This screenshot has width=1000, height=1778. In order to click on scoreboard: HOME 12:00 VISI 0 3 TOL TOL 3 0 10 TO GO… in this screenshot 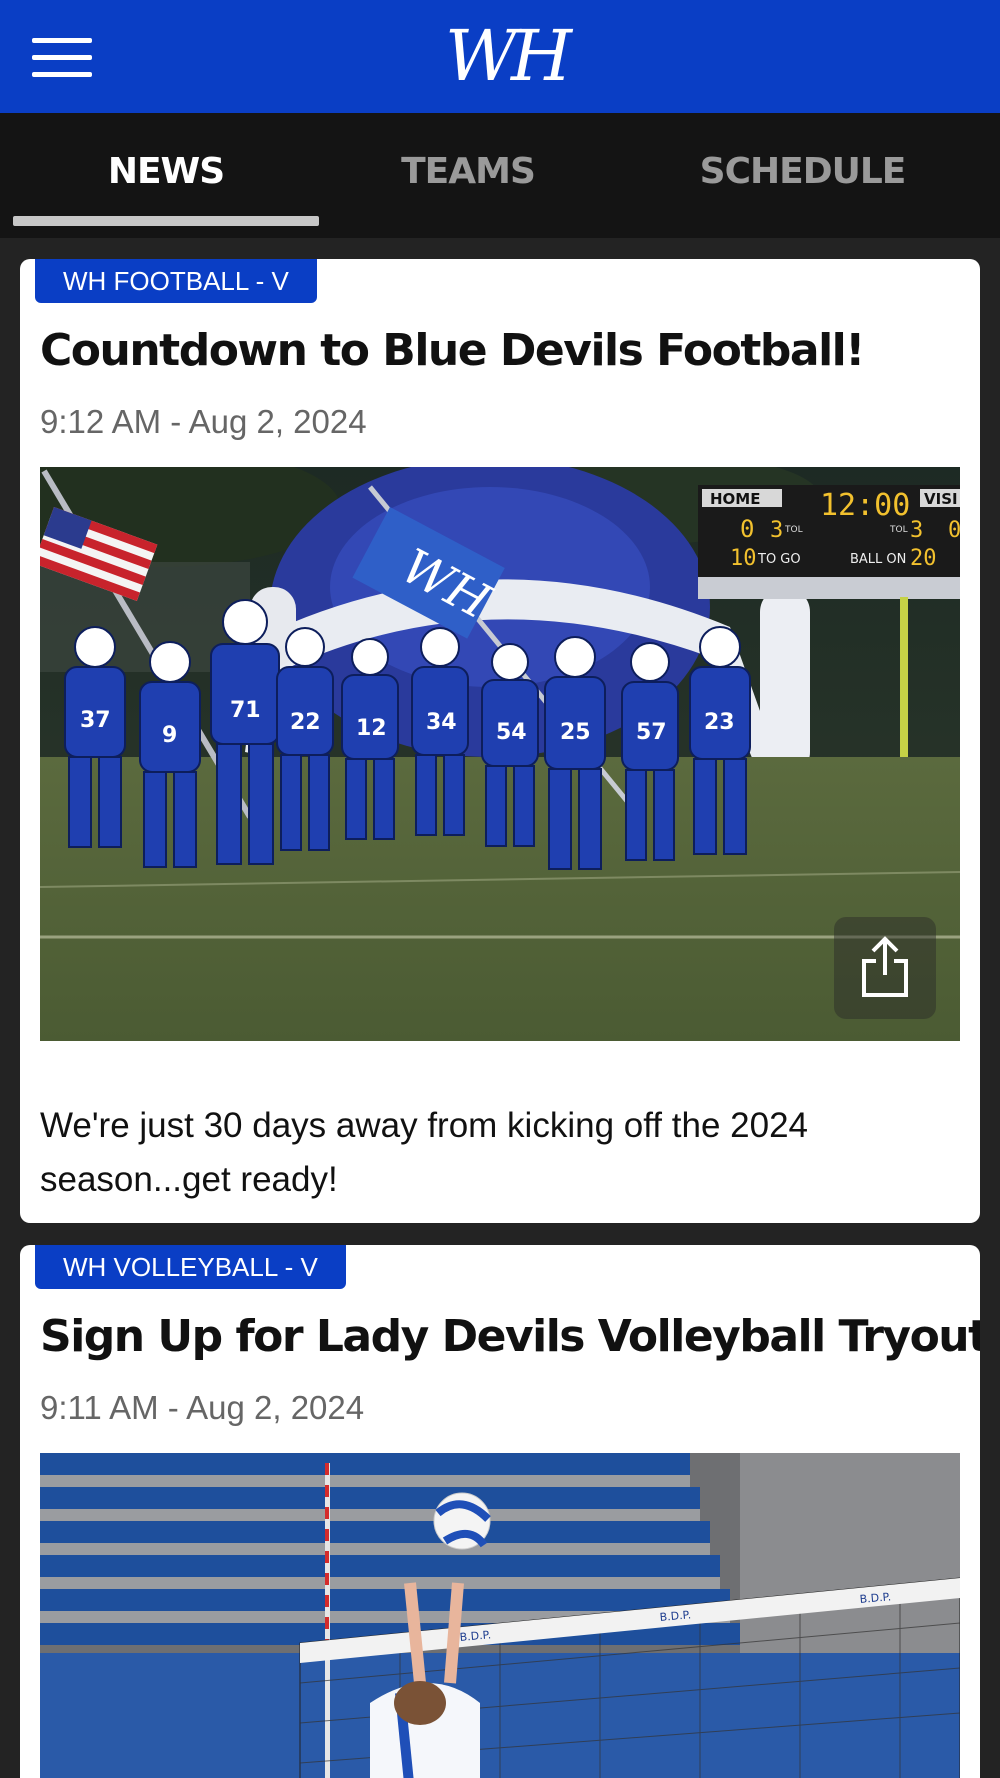, I will do `click(829, 542)`.